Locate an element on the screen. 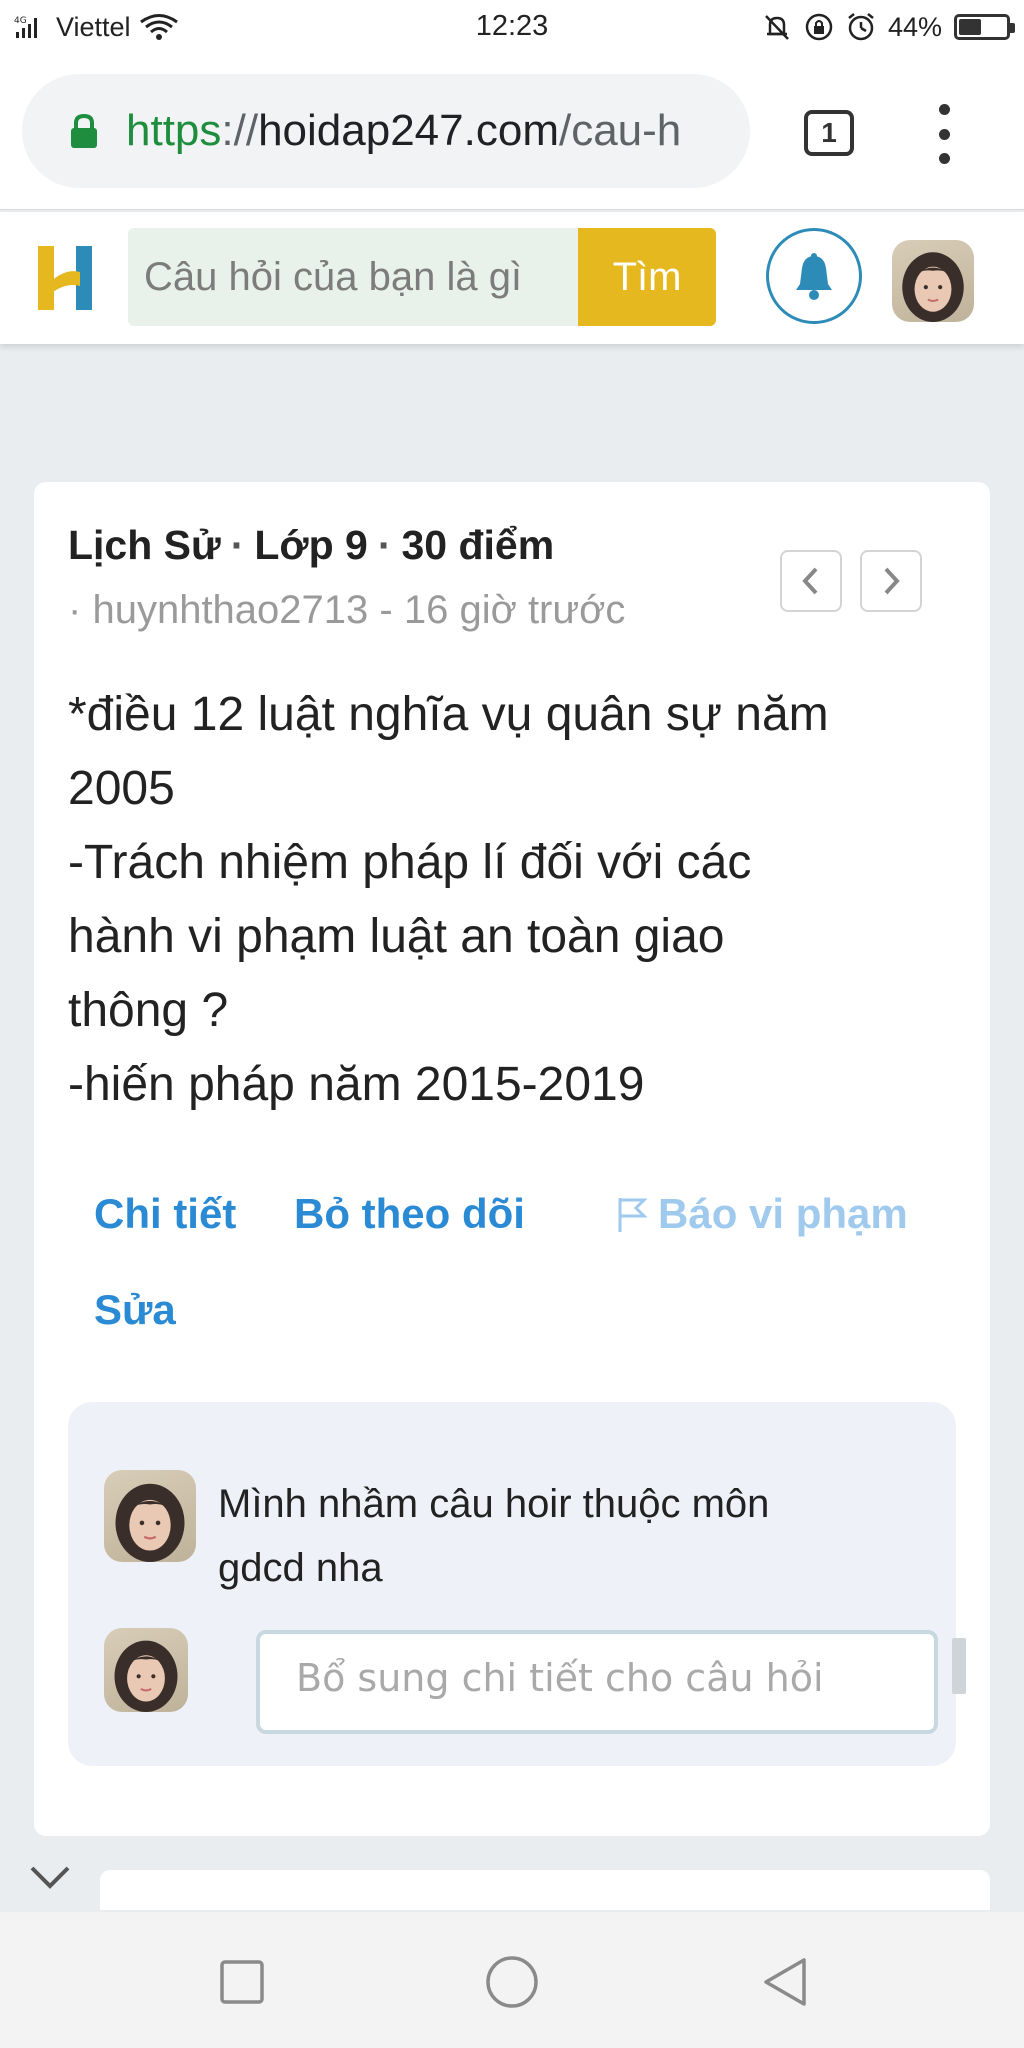  question-line: thông ? is located at coordinates (148, 1010).